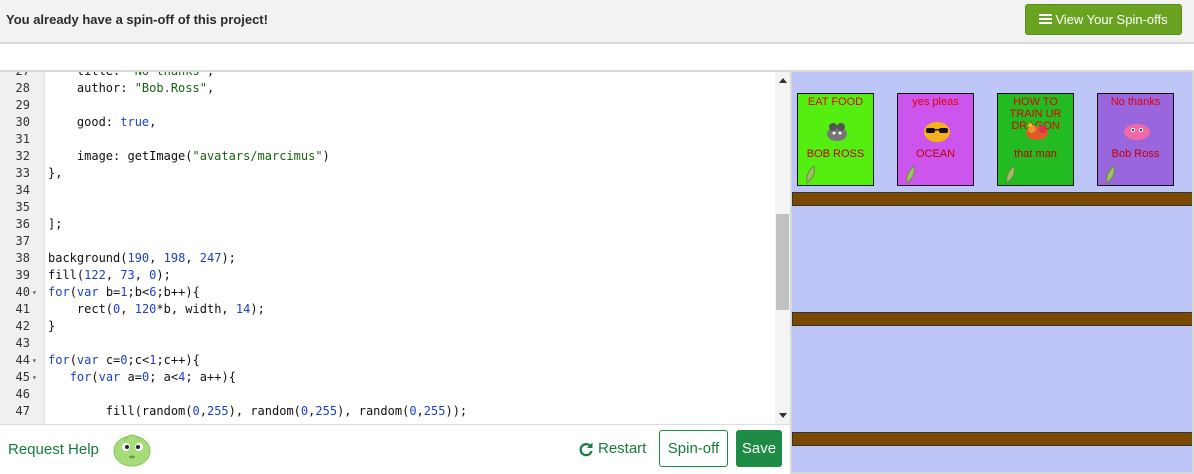  What do you see at coordinates (1035, 154) in the screenshot?
I see `card-author: that man` at bounding box center [1035, 154].